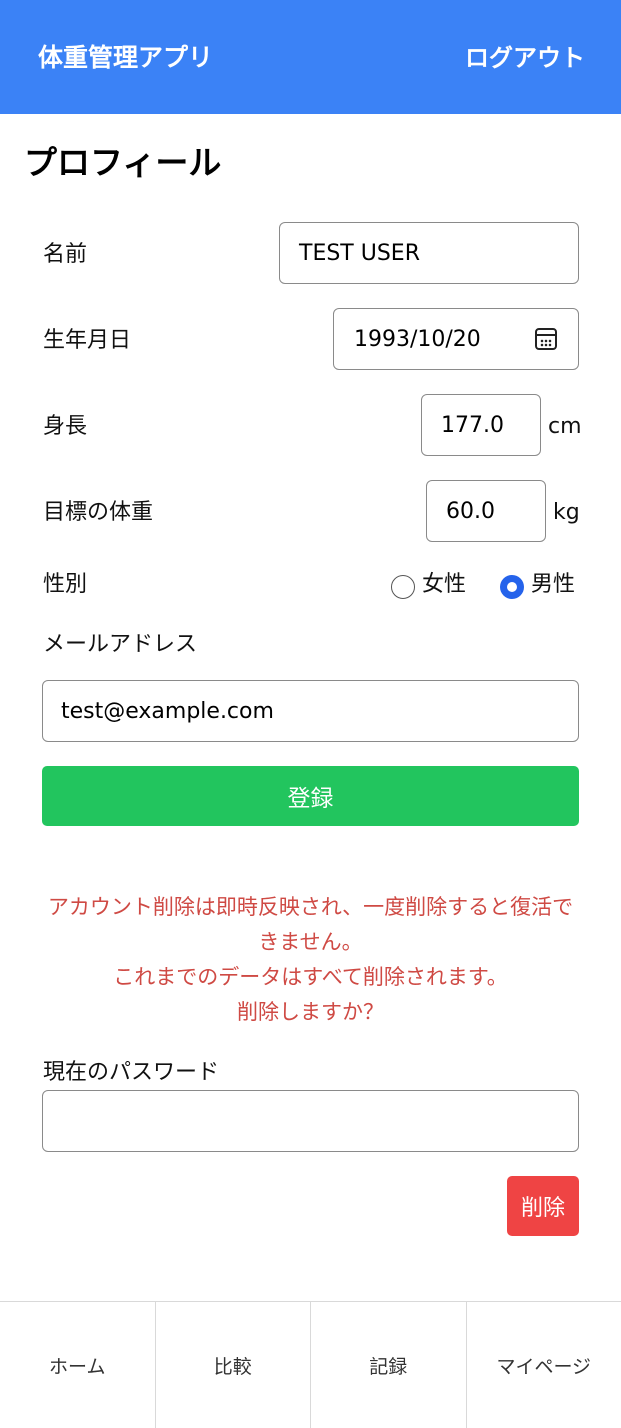  Describe the element at coordinates (233, 1365) in the screenshot. I see `nav-item-compare: 比較` at that location.